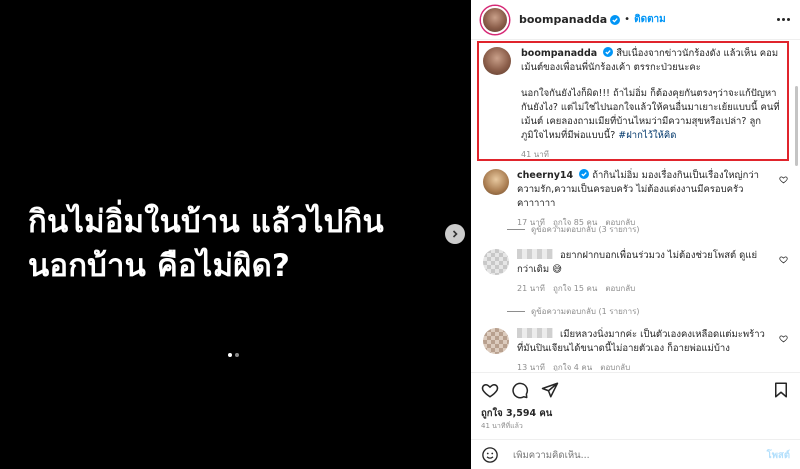 Image resolution: width=800 pixels, height=469 pixels. What do you see at coordinates (585, 311) in the screenshot?
I see `view-replies-label: ดูข้อความตอบกลับ (1 รายการ)` at bounding box center [585, 311].